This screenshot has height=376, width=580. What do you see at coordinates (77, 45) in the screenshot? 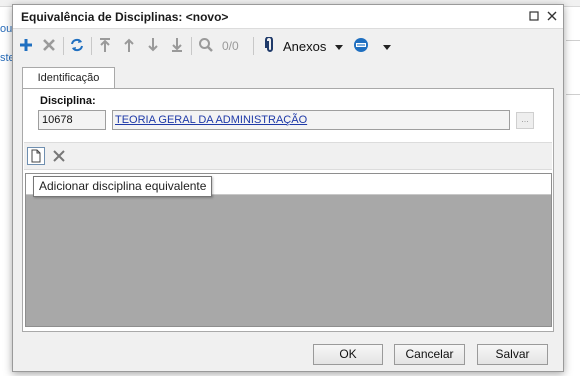
I see `refresh-icon` at bounding box center [77, 45].